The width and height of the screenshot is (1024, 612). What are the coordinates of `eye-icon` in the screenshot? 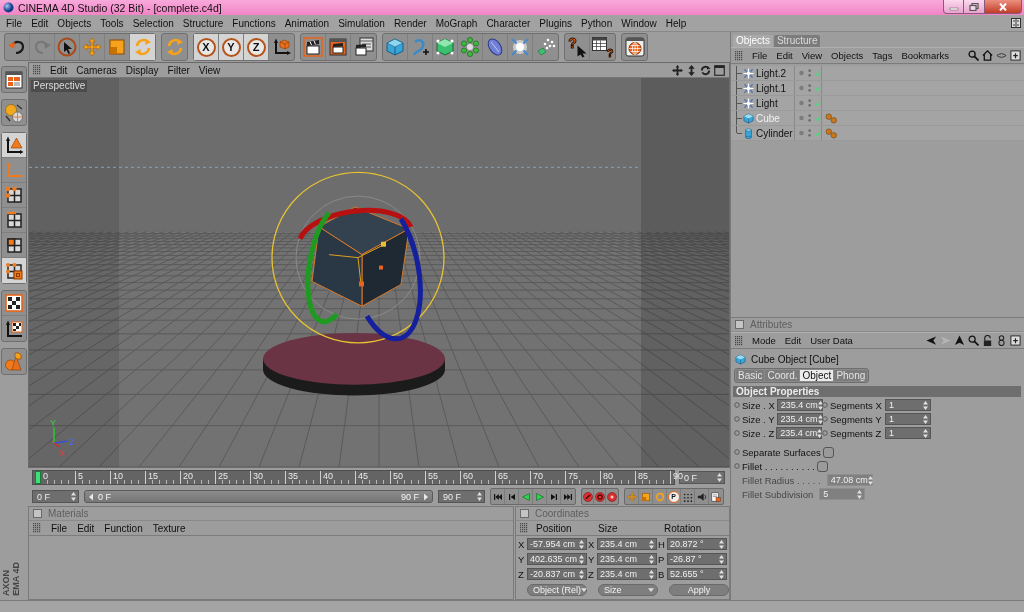 It's located at (1001, 55).